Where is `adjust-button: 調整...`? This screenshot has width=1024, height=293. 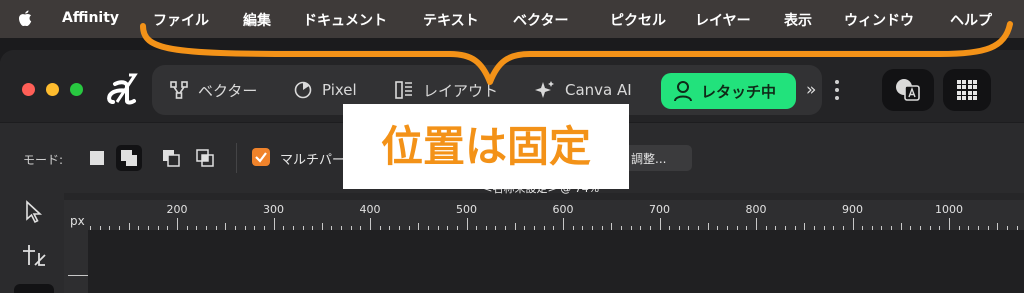
adjust-button: 調整... is located at coordinates (657, 158).